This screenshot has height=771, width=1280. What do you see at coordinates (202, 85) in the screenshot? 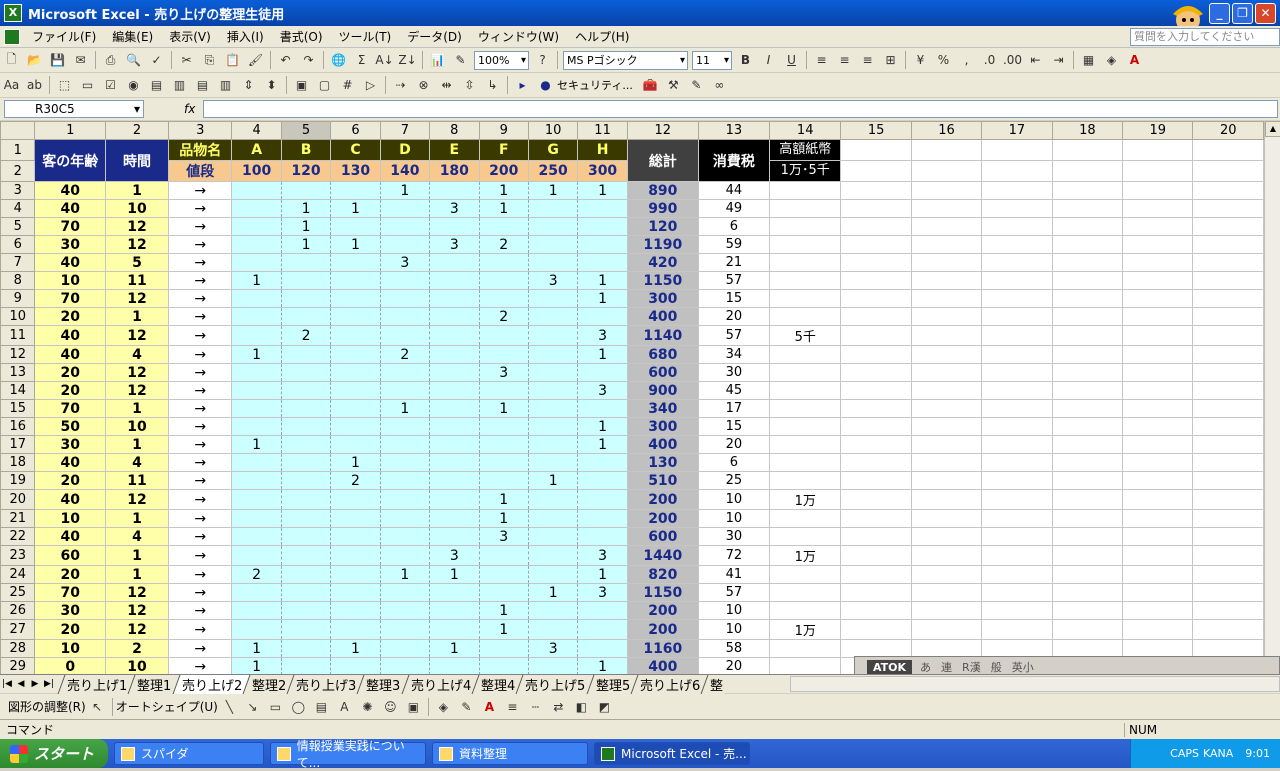
I see `combo-list-icon: ▤` at bounding box center [202, 85].